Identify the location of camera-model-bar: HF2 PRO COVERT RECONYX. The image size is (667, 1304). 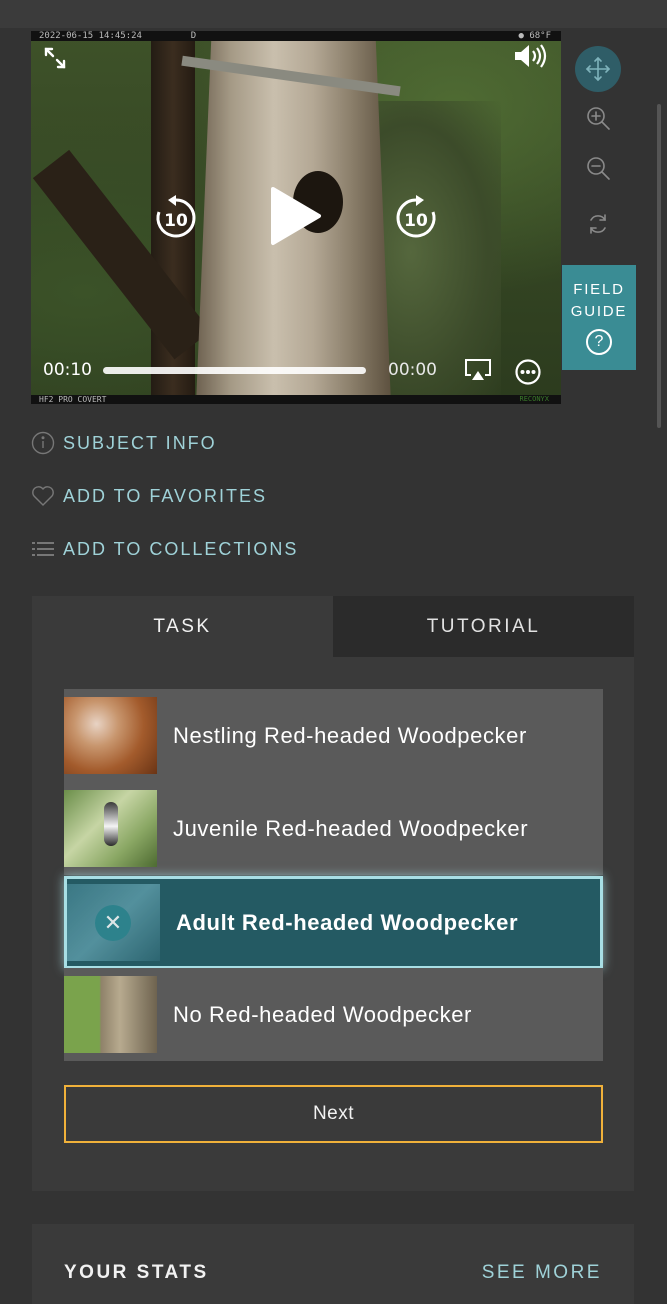
(296, 399).